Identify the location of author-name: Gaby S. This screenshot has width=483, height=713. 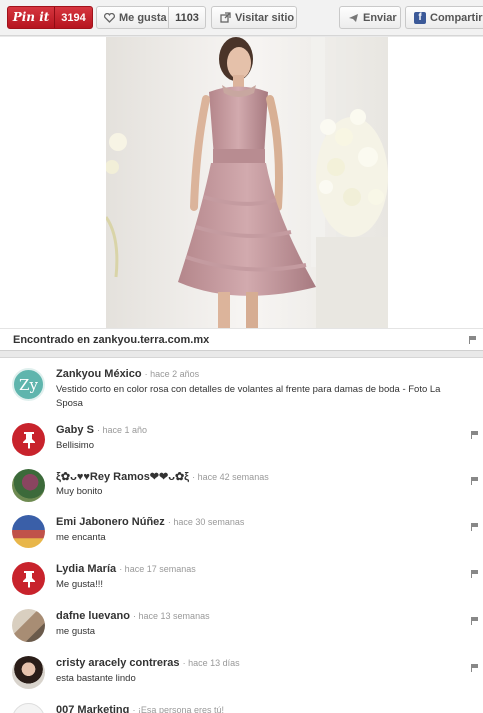
(75, 430).